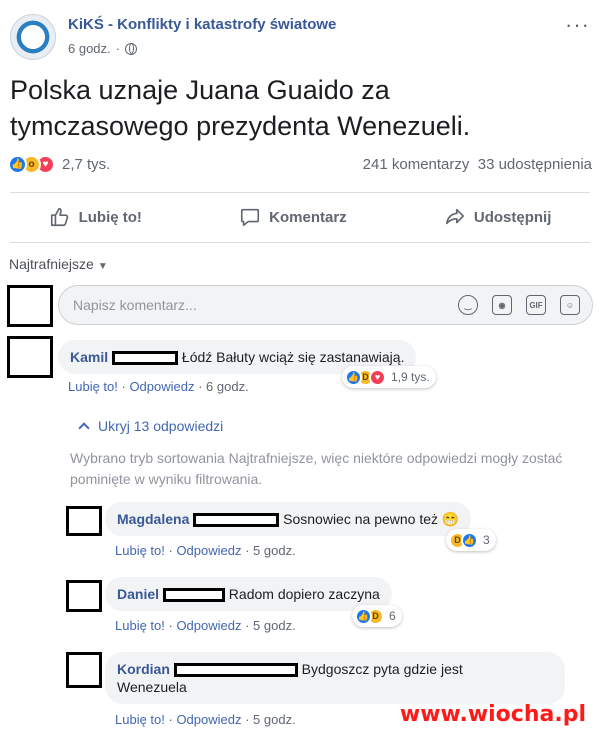 This screenshot has height=736, width=600. I want to click on comments-count-link: 241 komentarzy, so click(416, 164).